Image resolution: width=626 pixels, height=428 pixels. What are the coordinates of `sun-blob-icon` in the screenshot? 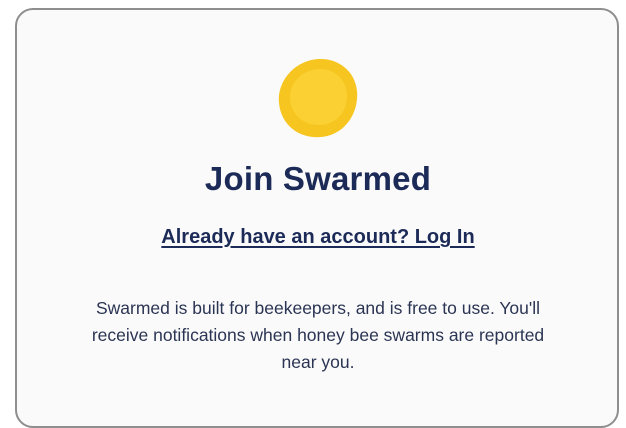 It's located at (318, 98).